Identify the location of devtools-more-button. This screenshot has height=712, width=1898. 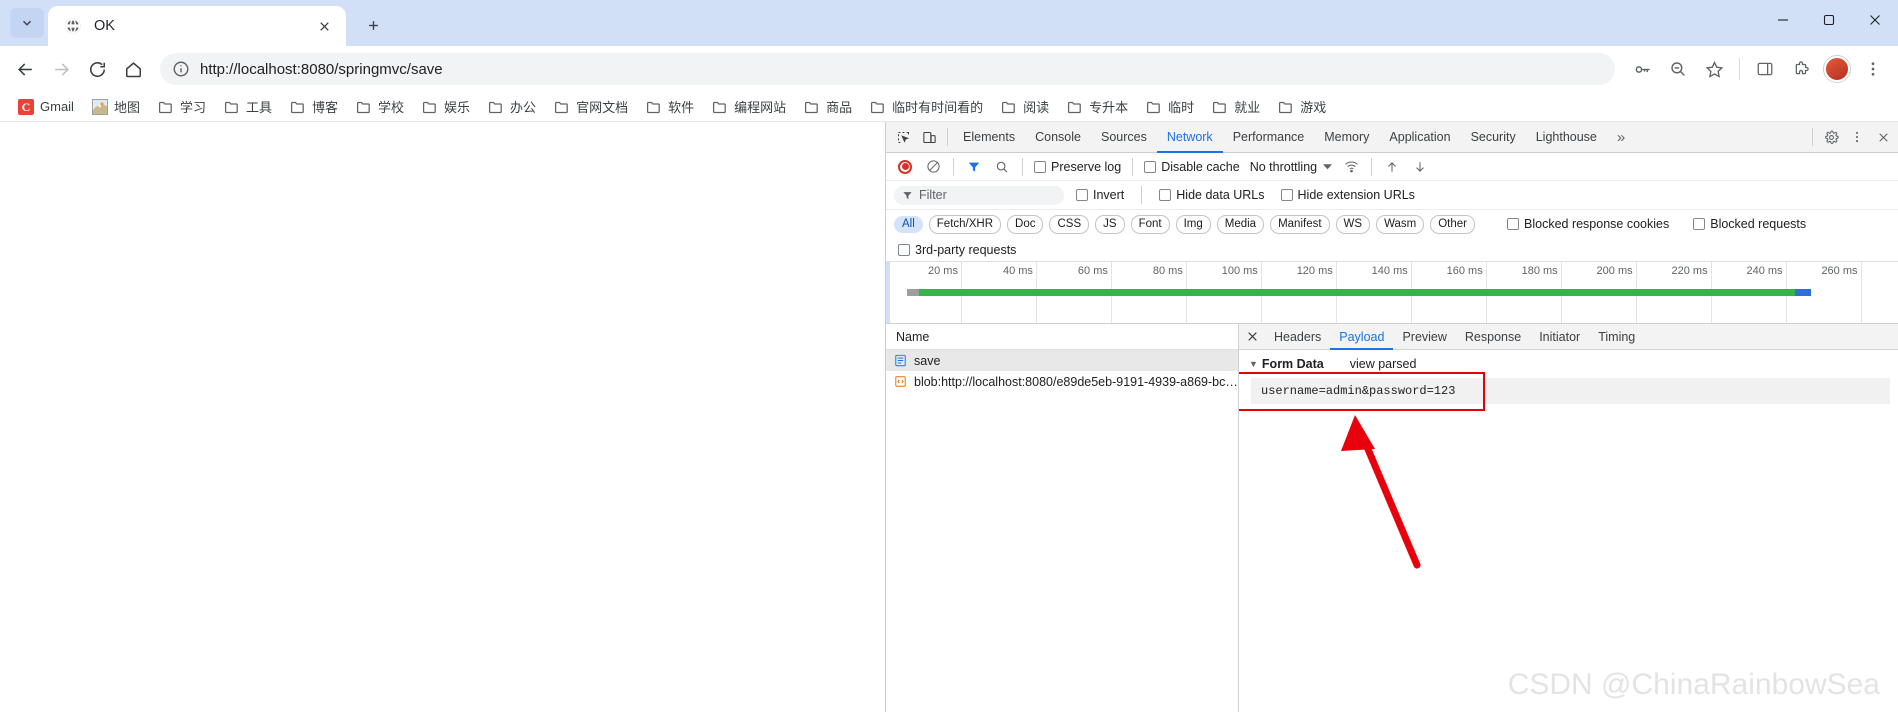
(1857, 137).